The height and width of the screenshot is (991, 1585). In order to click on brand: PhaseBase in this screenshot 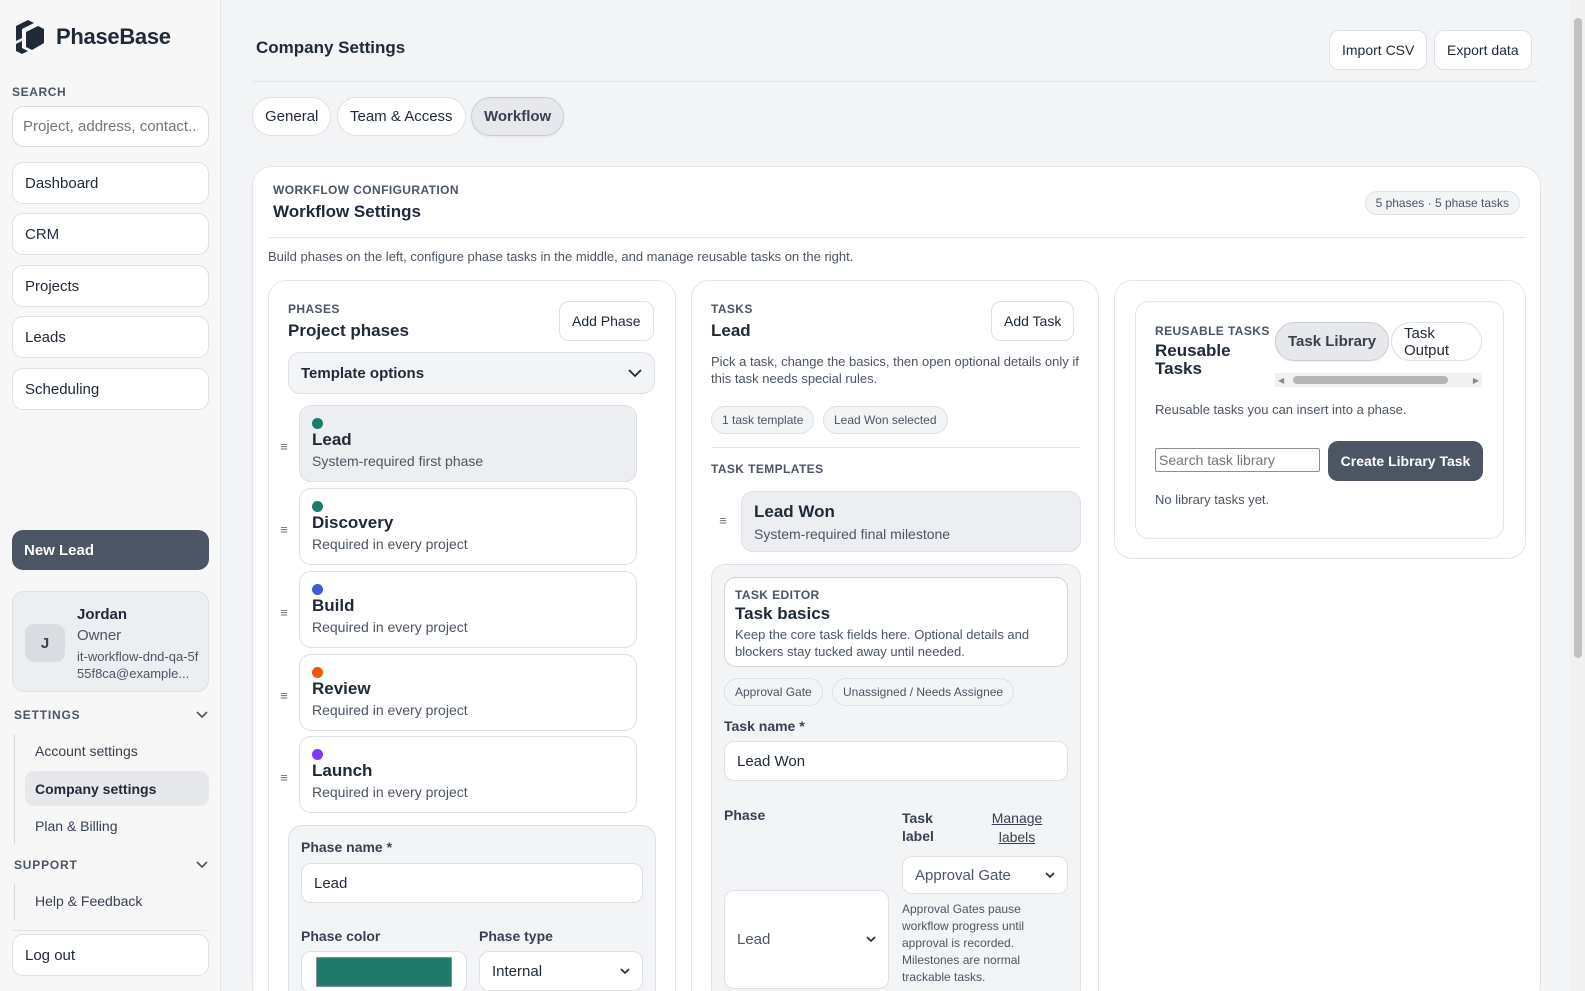, I will do `click(91, 37)`.